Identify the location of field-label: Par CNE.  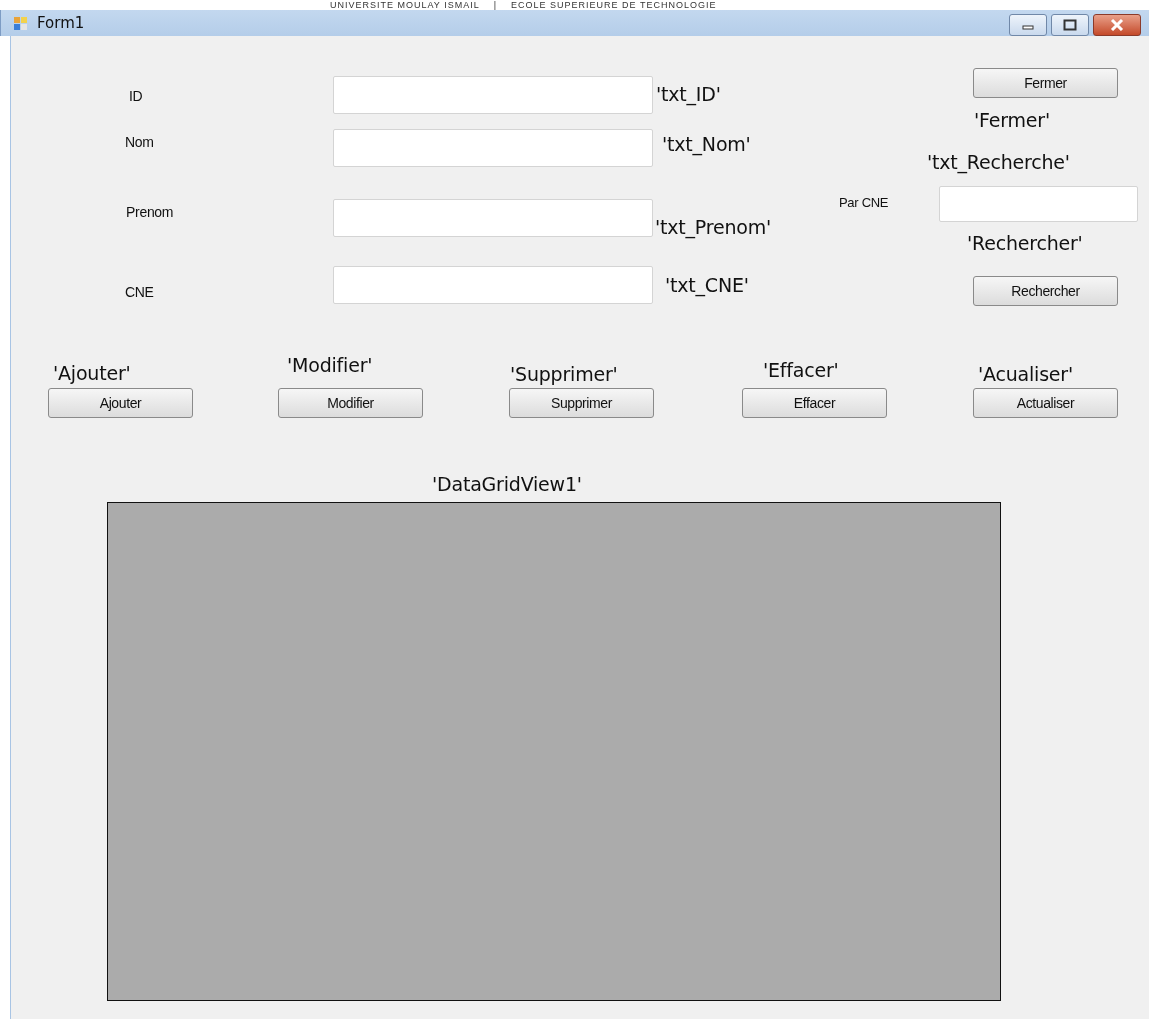
(864, 202).